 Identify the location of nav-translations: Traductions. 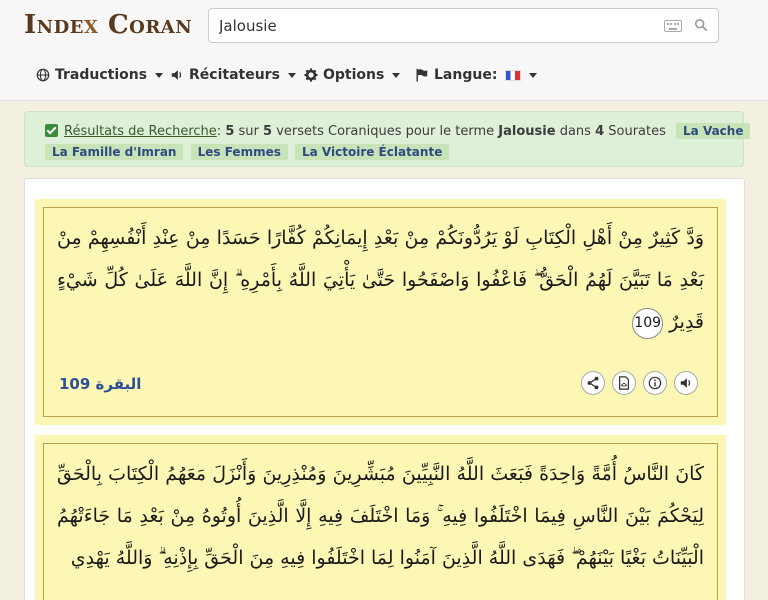
(100, 75).